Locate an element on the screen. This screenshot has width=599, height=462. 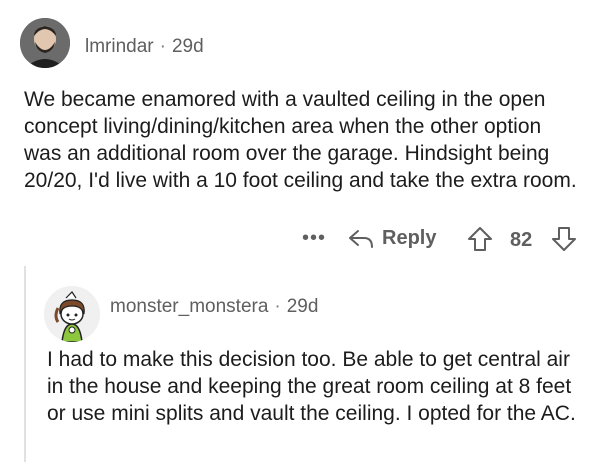
reply-user-avatar is located at coordinates (72, 314).